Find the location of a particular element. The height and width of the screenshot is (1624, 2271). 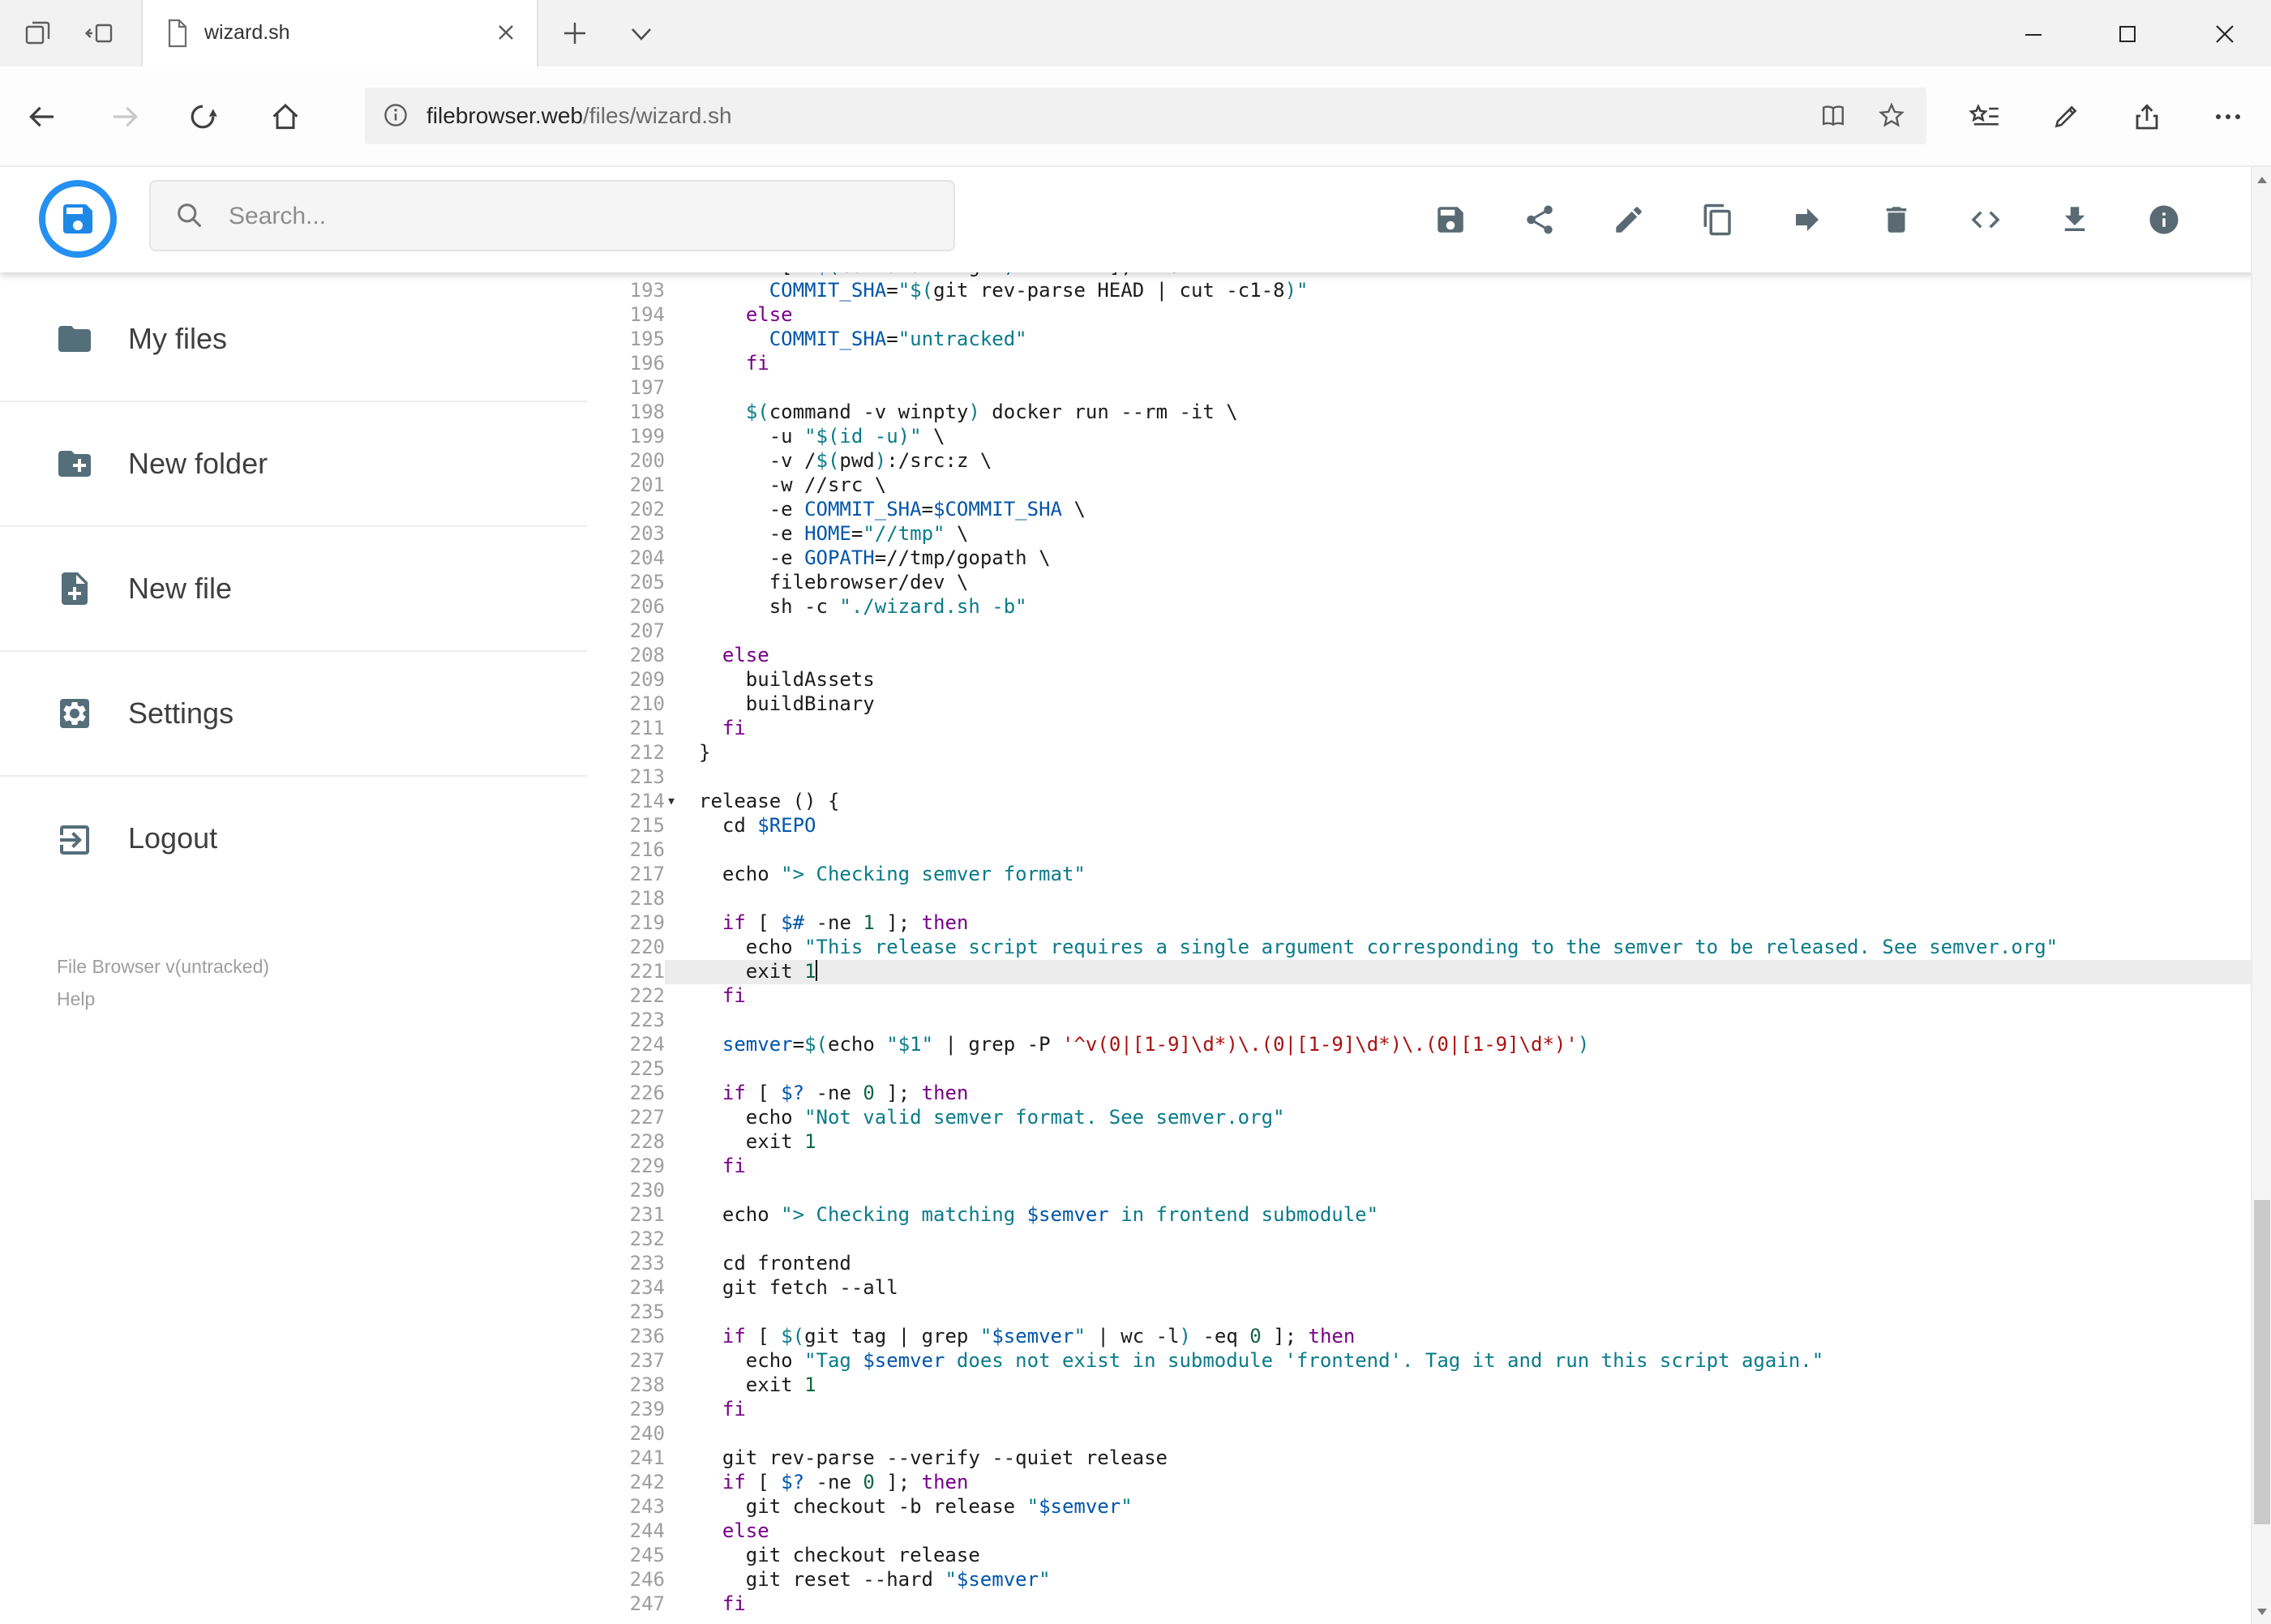

sidebar-item-new-file: New file is located at coordinates (293, 590).